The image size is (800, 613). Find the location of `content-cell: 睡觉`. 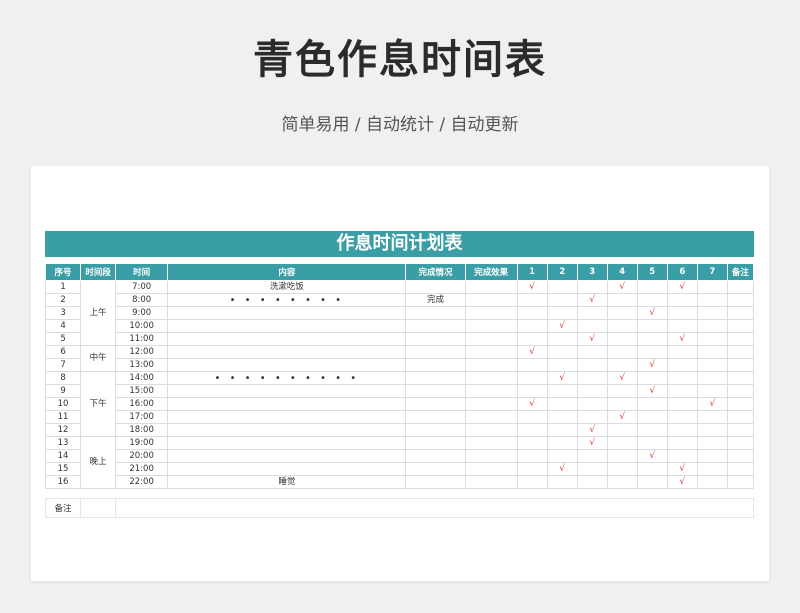

content-cell: 睡觉 is located at coordinates (287, 482).